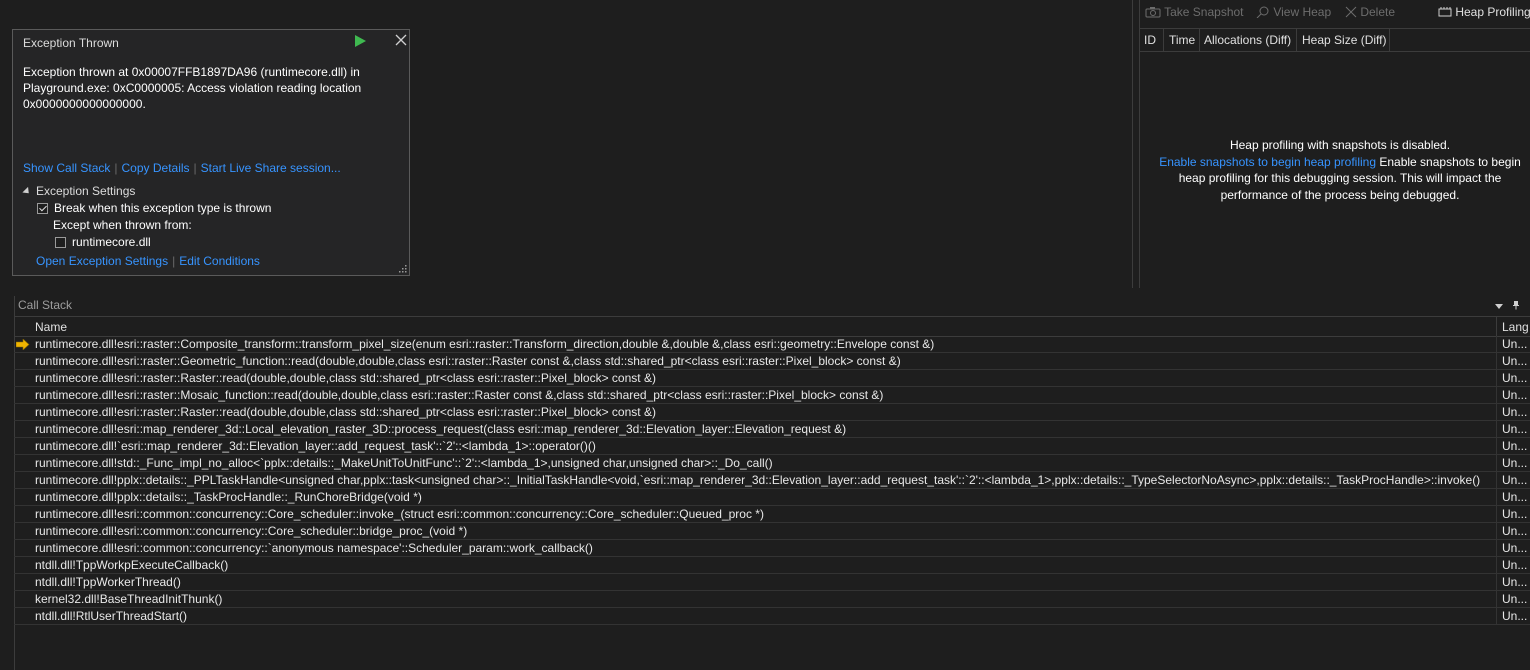 This screenshot has height=670, width=1530. What do you see at coordinates (1499, 306) in the screenshot?
I see `dropdown-arrow-icon` at bounding box center [1499, 306].